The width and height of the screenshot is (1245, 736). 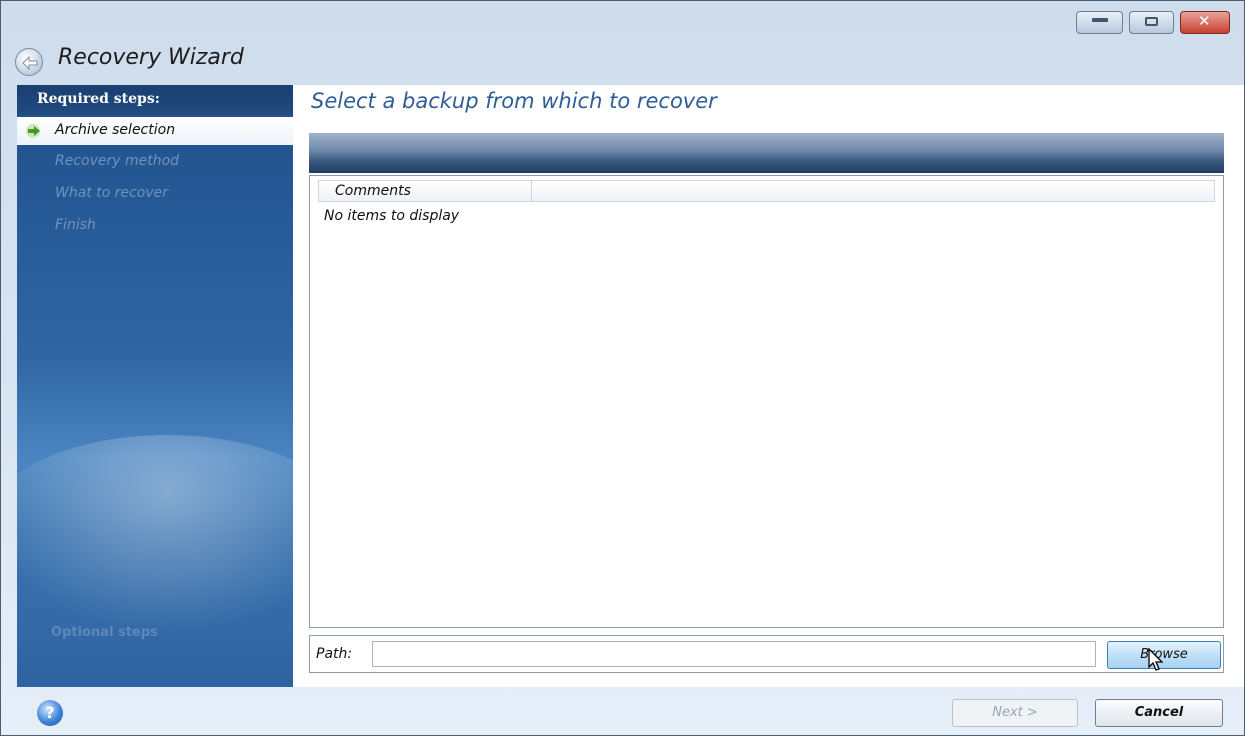 I want to click on path-input, so click(x=734, y=654).